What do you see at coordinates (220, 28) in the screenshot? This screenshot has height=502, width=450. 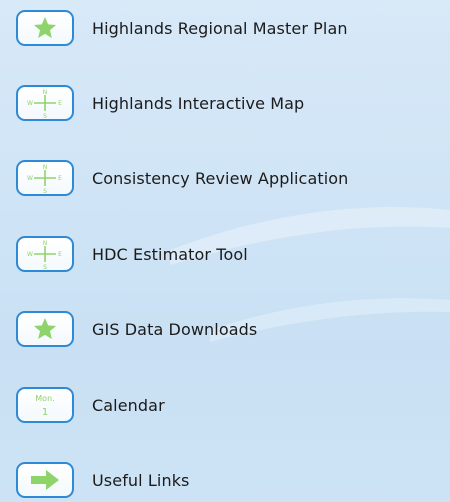 I see `nav-item-label: Highlands Regional Master Plan` at bounding box center [220, 28].